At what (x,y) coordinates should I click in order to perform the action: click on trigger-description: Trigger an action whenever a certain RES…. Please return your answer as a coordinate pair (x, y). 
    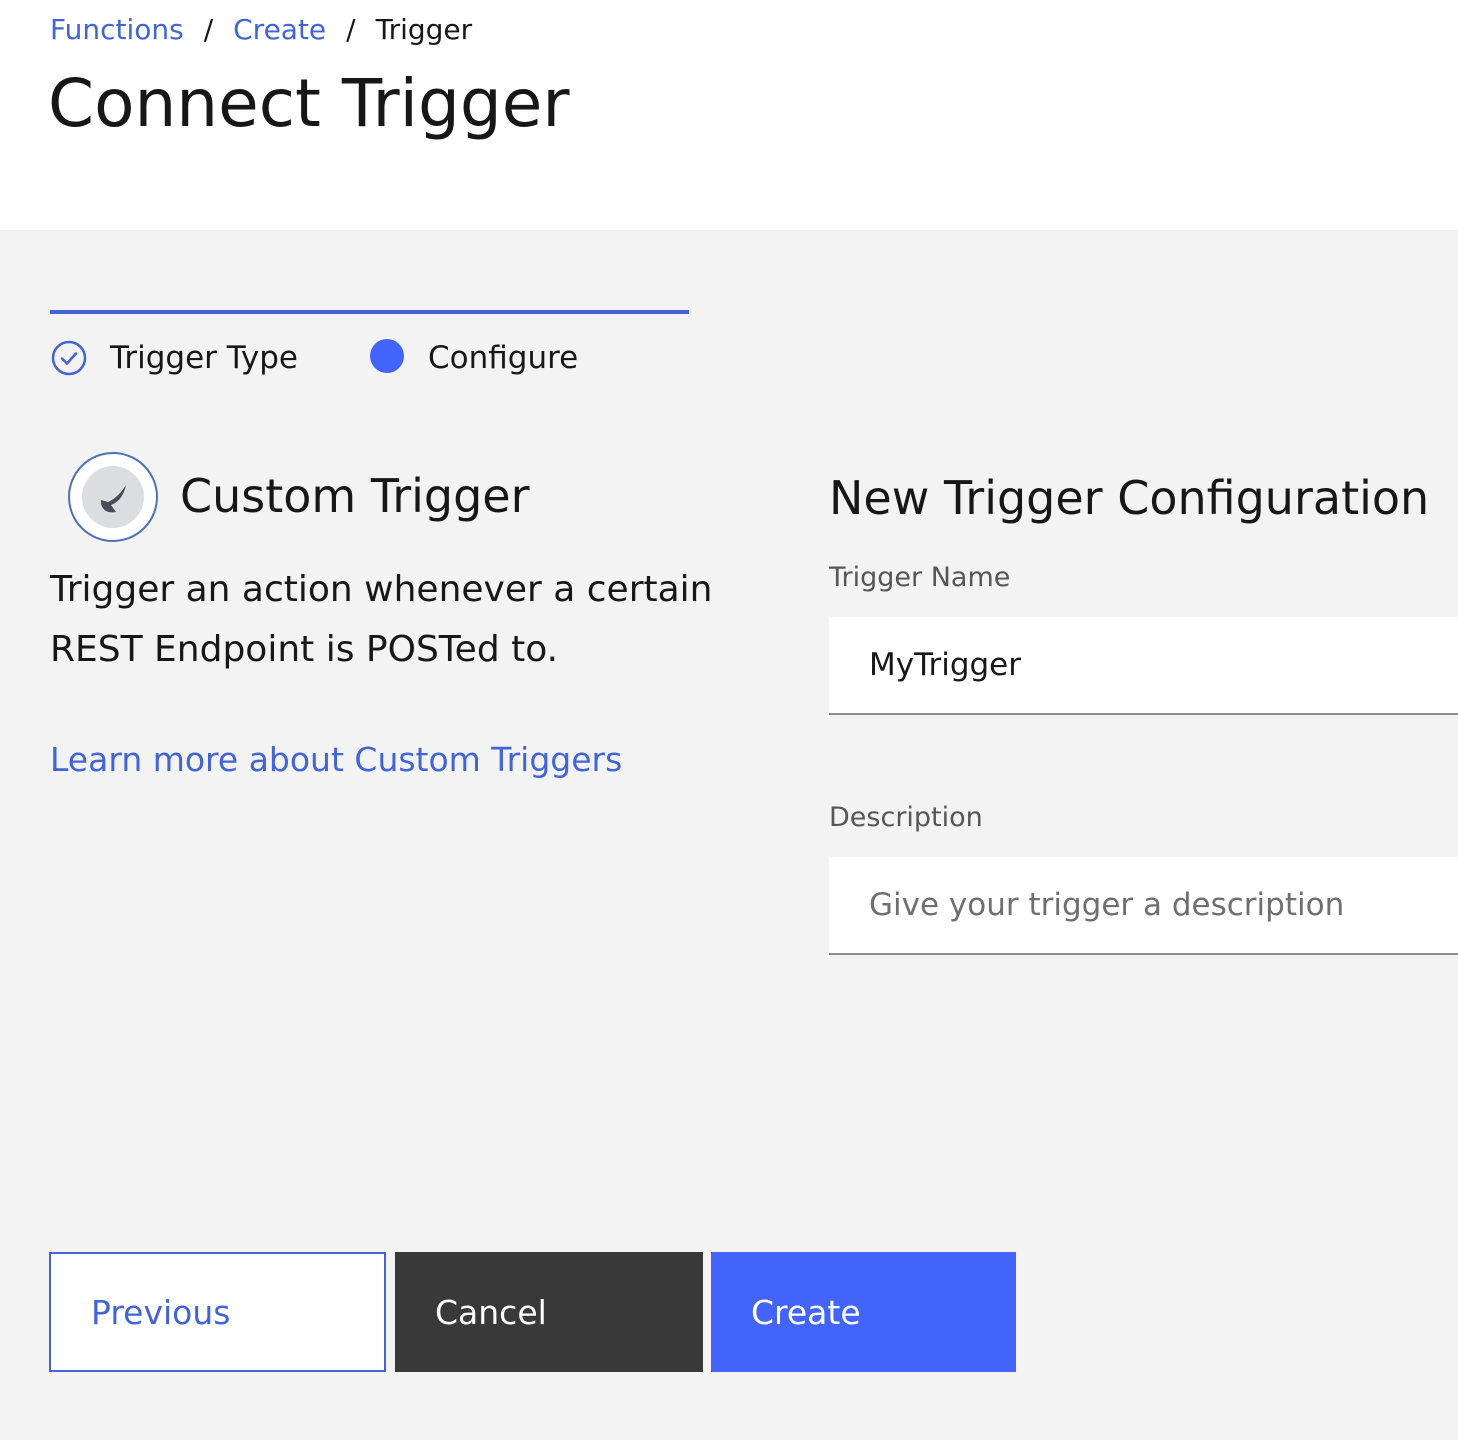
    Looking at the image, I should click on (381, 619).